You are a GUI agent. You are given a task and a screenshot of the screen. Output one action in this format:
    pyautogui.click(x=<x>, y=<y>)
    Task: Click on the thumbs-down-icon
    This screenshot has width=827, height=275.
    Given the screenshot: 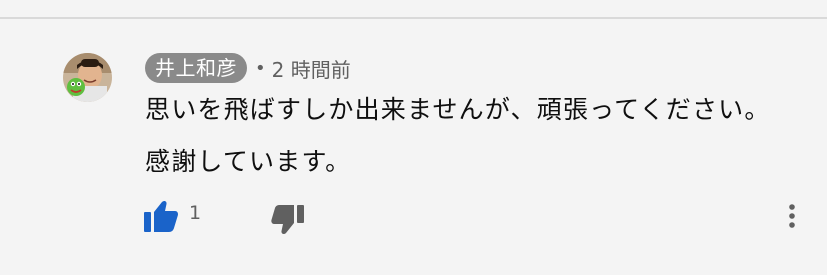 What is the action you would take?
    pyautogui.click(x=287, y=220)
    